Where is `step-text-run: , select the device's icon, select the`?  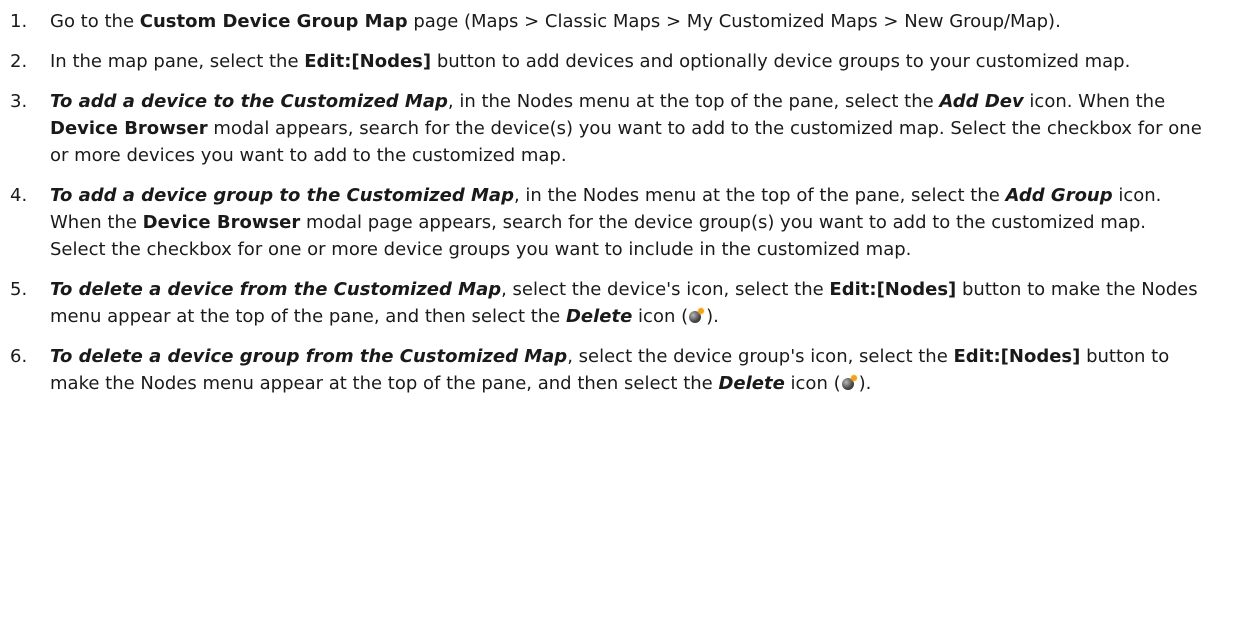
step-text-run: , select the device's icon, select the is located at coordinates (665, 289).